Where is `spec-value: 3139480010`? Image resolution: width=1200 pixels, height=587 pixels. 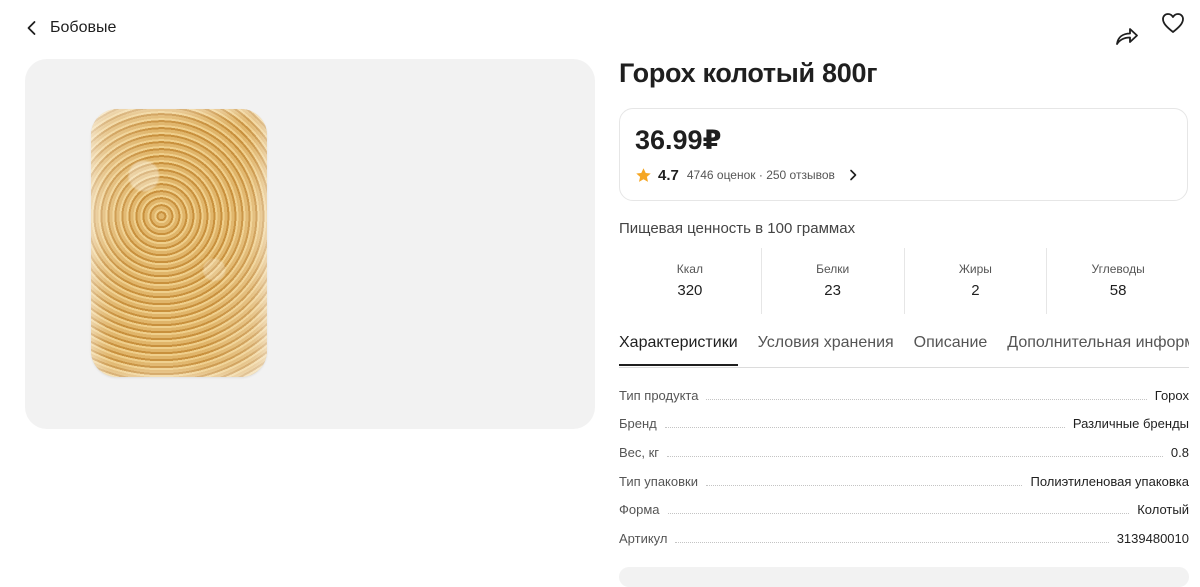
spec-value: 3139480010 is located at coordinates (1152, 538).